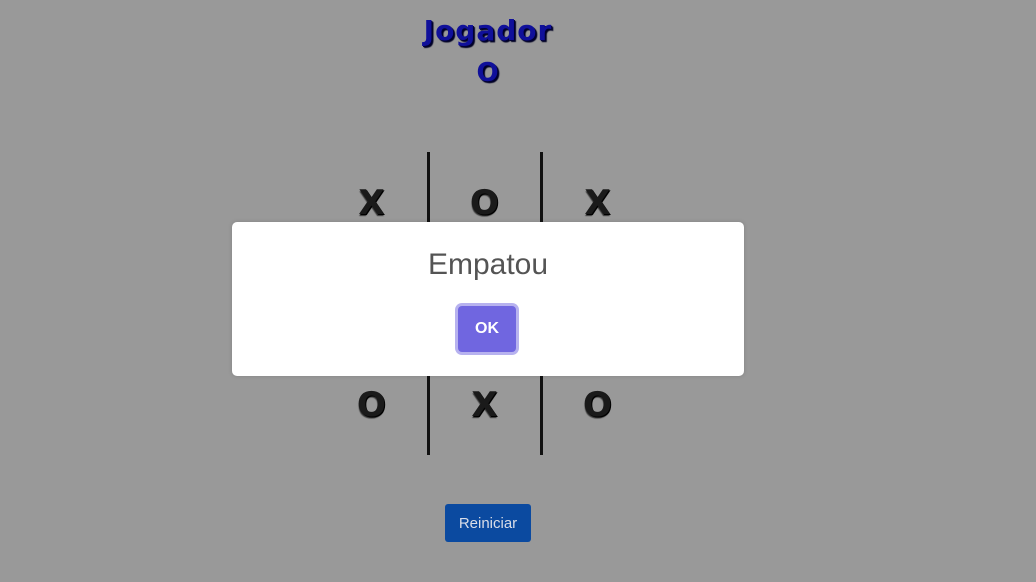  I want to click on ok-button: OK, so click(487, 329).